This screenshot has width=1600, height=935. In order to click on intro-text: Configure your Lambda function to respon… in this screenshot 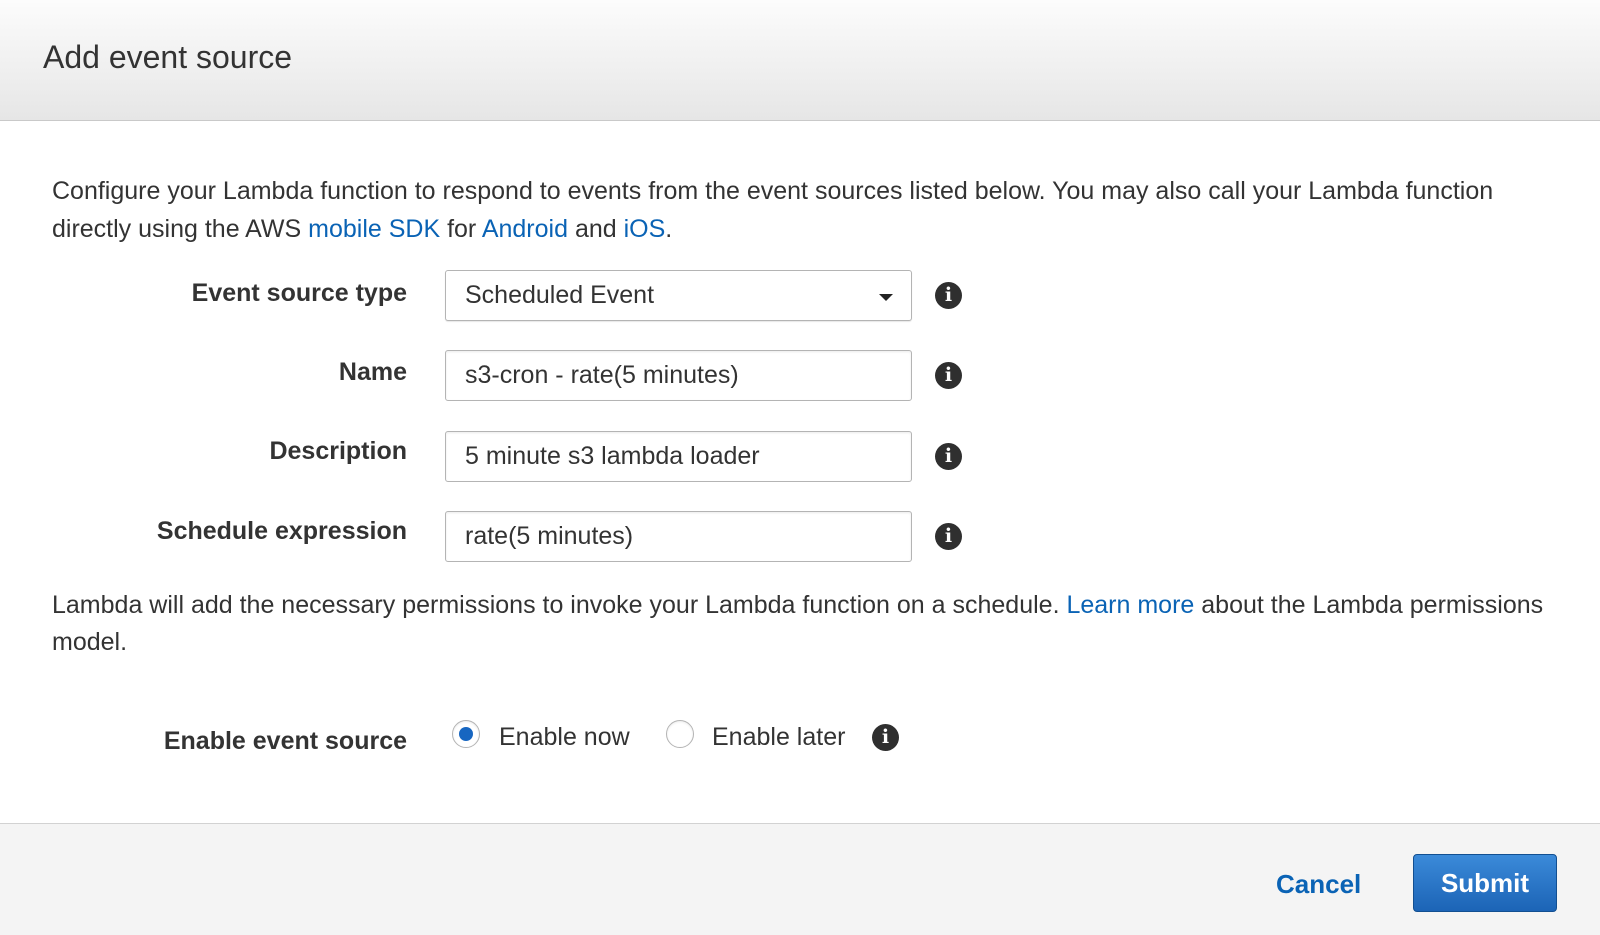, I will do `click(802, 210)`.